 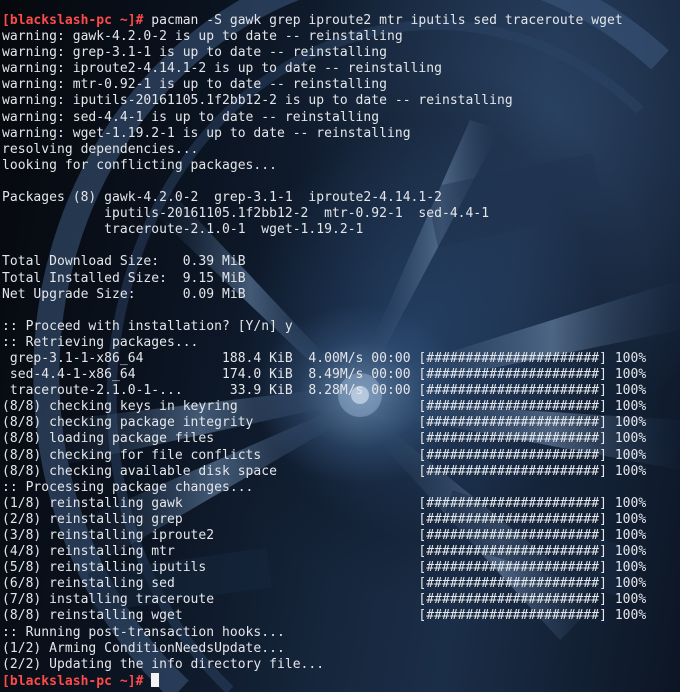 What do you see at coordinates (124, 294) in the screenshot?
I see `output-line: Net Upgrade Size: 0.09 MiB` at bounding box center [124, 294].